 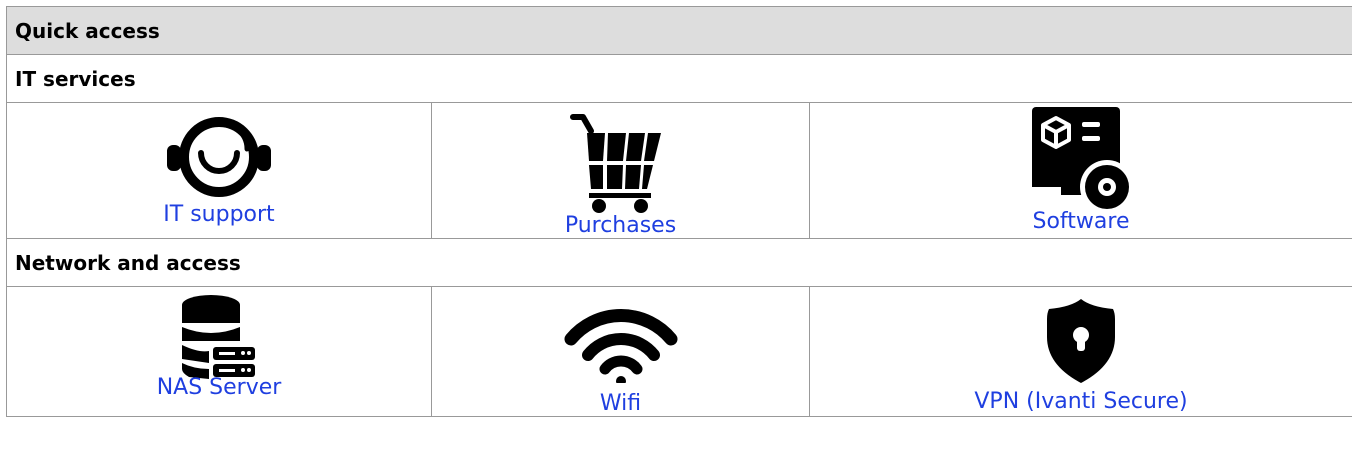 What do you see at coordinates (615, 163) in the screenshot?
I see `shopping-cart-icon` at bounding box center [615, 163].